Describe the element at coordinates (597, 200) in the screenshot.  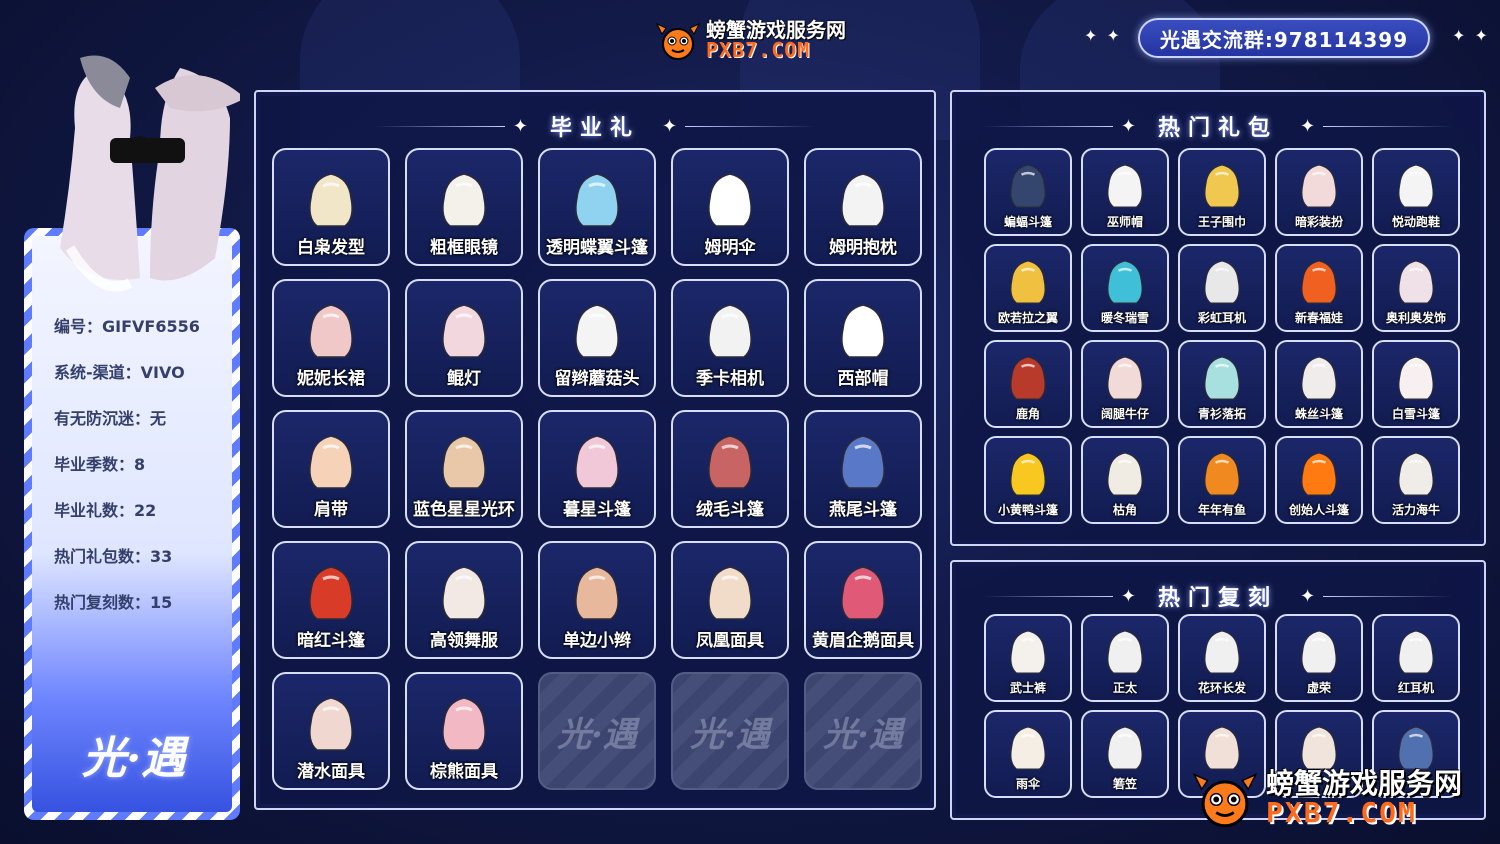
I see `butterfly-cape-icon` at that location.